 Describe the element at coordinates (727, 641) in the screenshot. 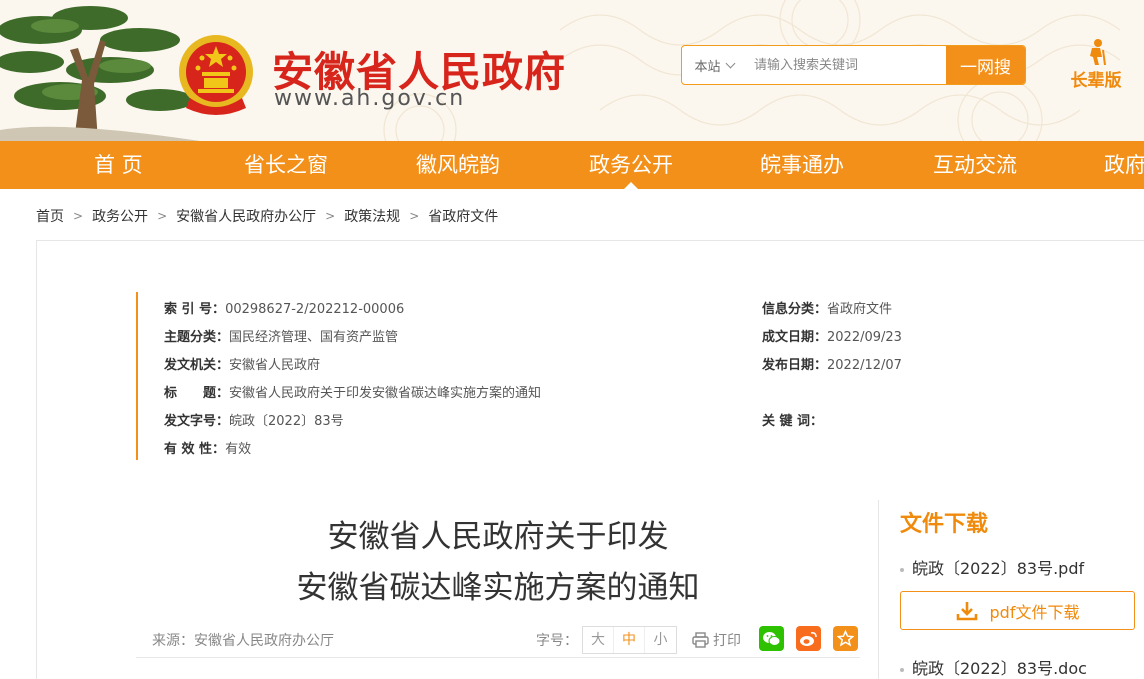

I see `print-label: 打印` at that location.